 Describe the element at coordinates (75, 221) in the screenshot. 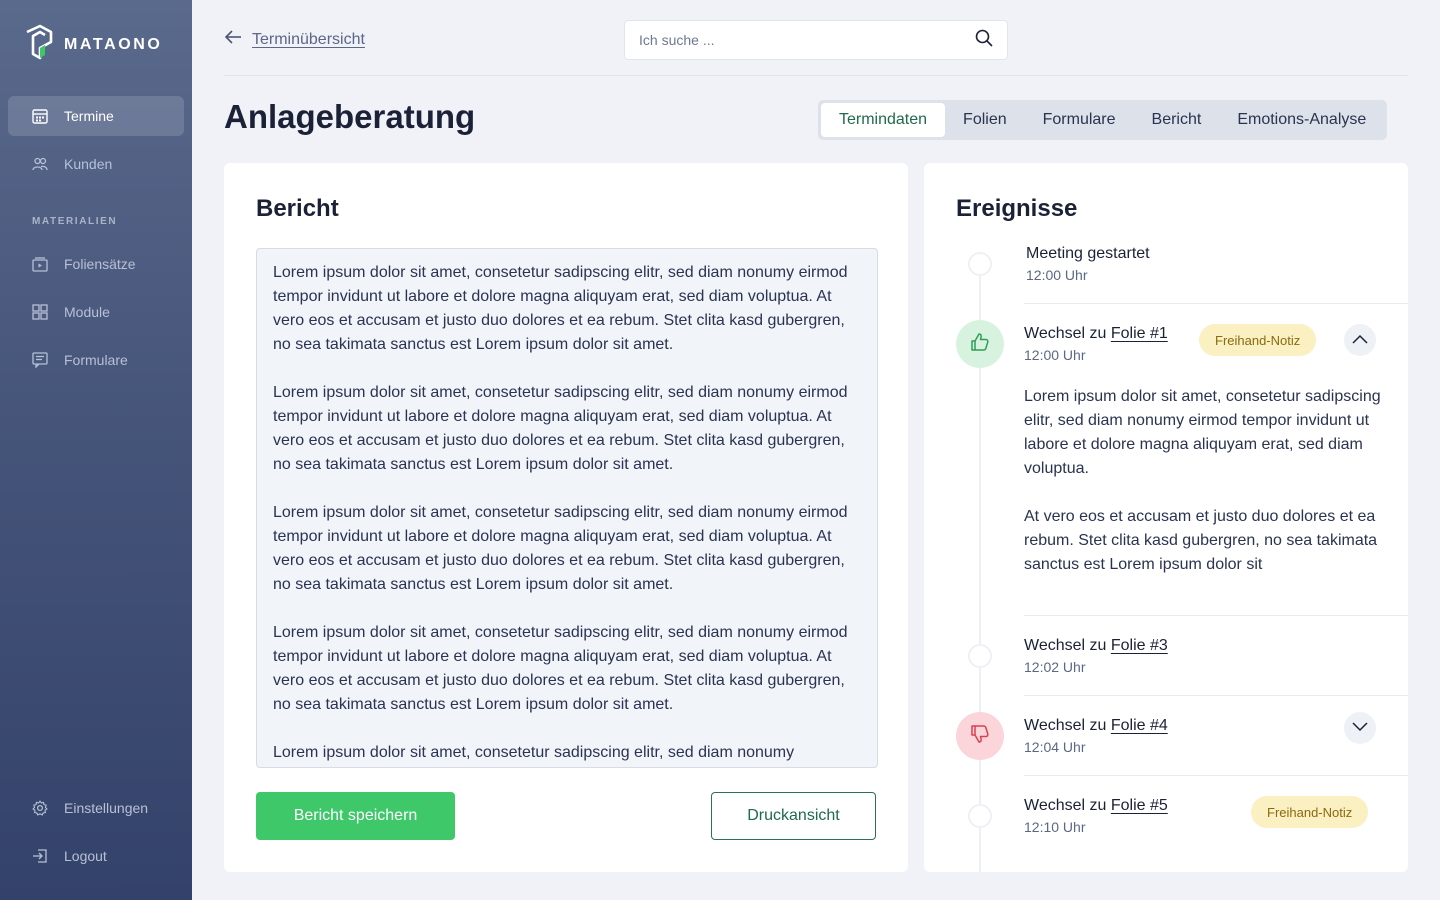

I see `section-label-materialien: MATERIALIEN` at that location.